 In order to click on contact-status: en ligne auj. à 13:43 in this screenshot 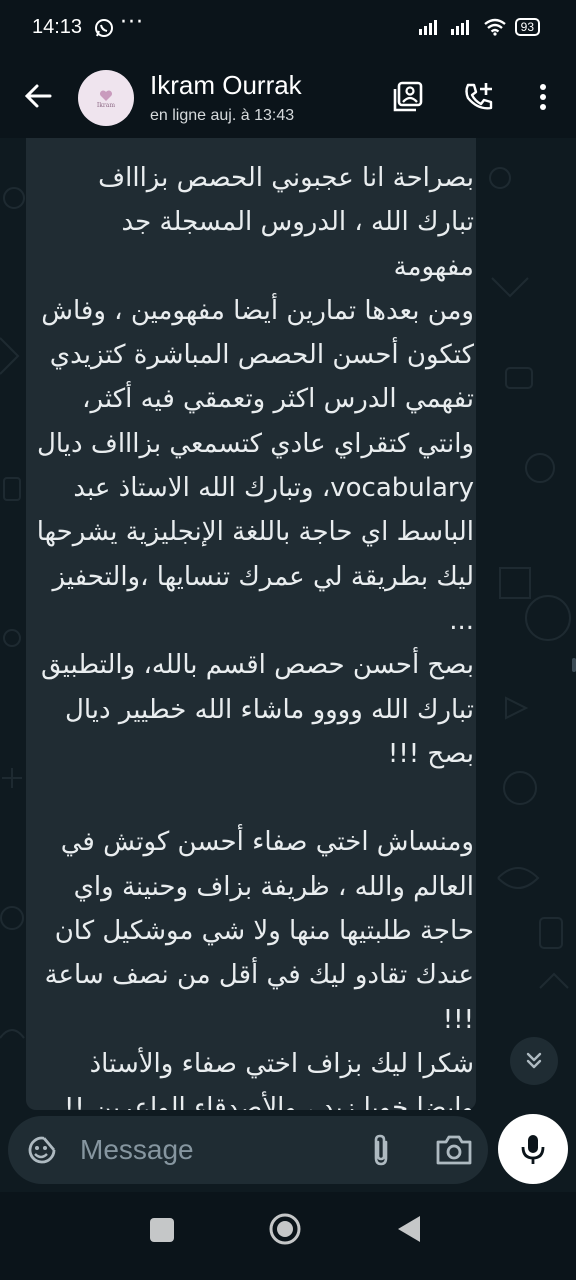, I will do `click(222, 115)`.